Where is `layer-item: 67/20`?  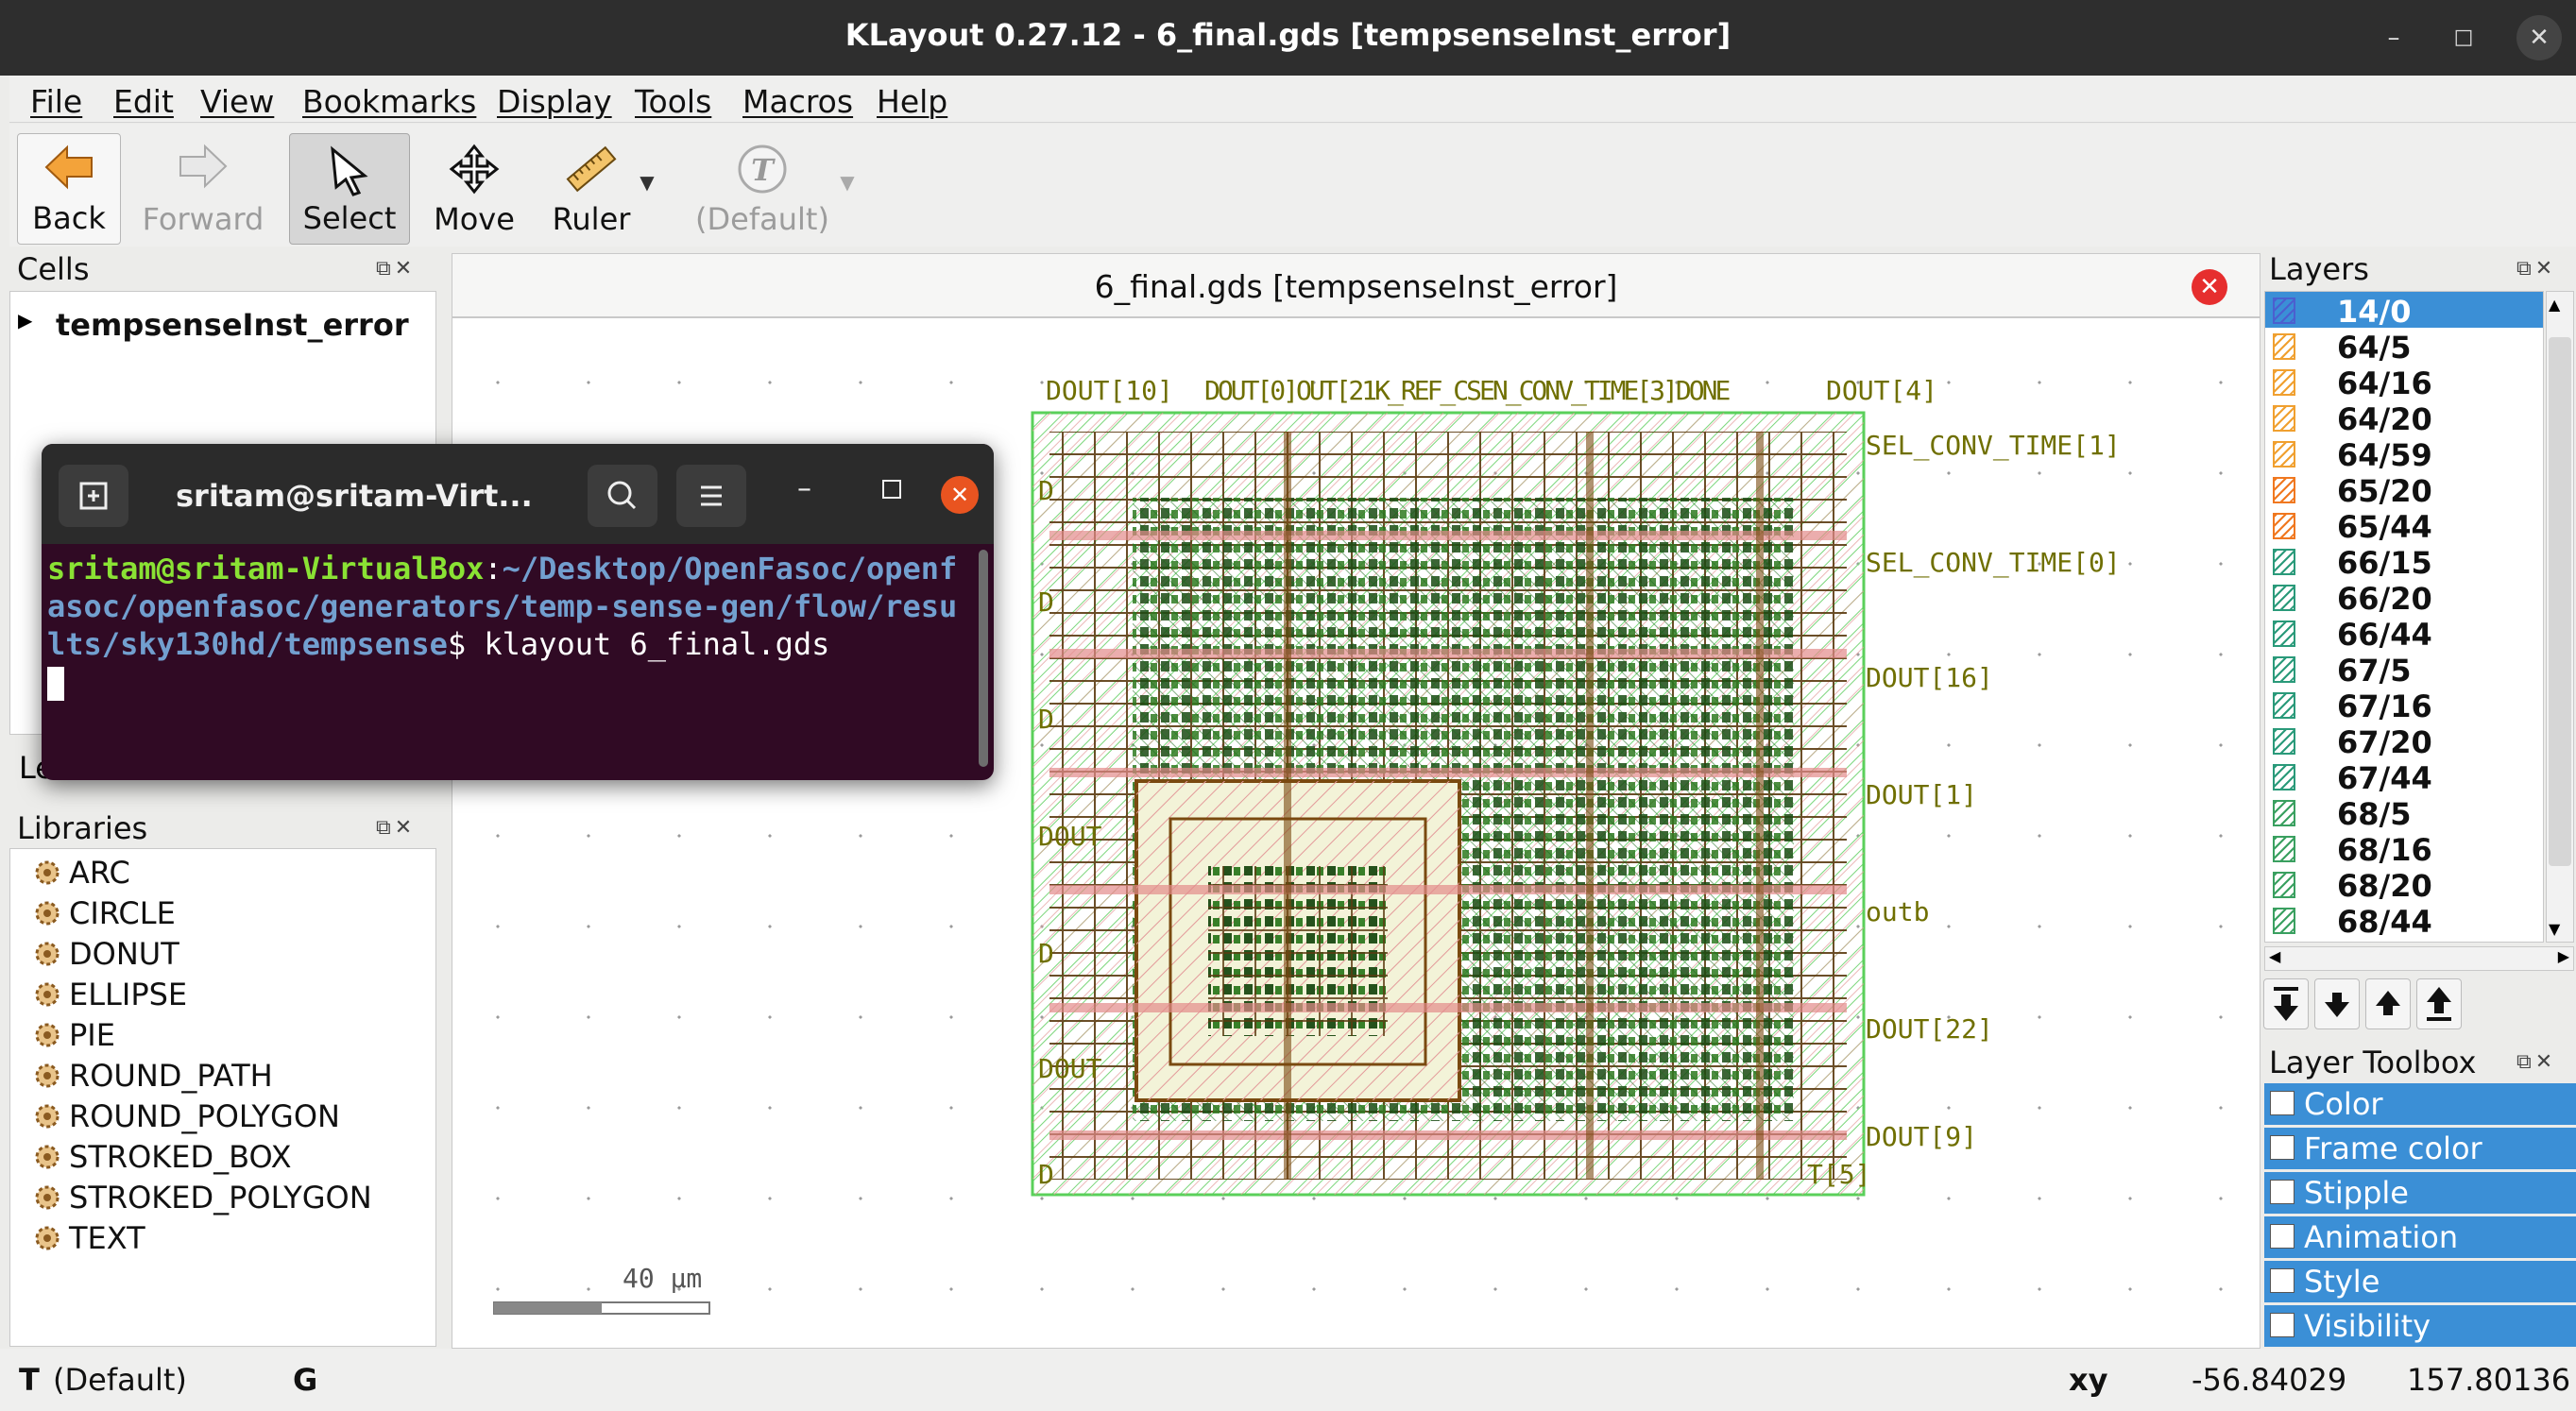 layer-item: 67/20 is located at coordinates (2404, 741).